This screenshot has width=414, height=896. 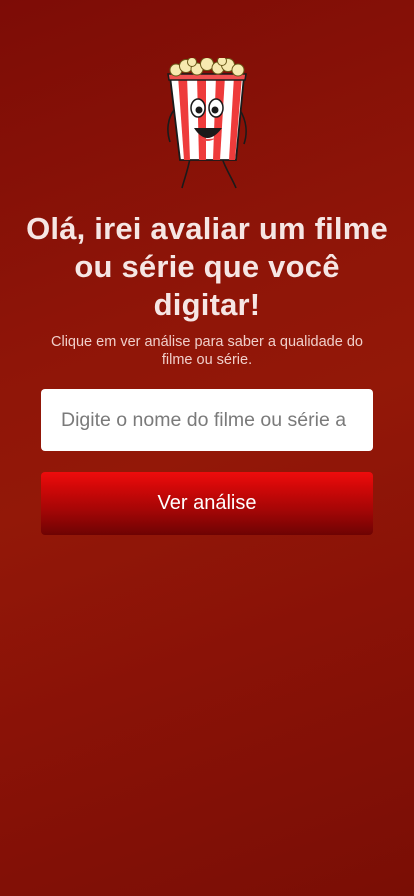 I want to click on popcorn-bucket-mascot-icon, so click(x=207, y=123).